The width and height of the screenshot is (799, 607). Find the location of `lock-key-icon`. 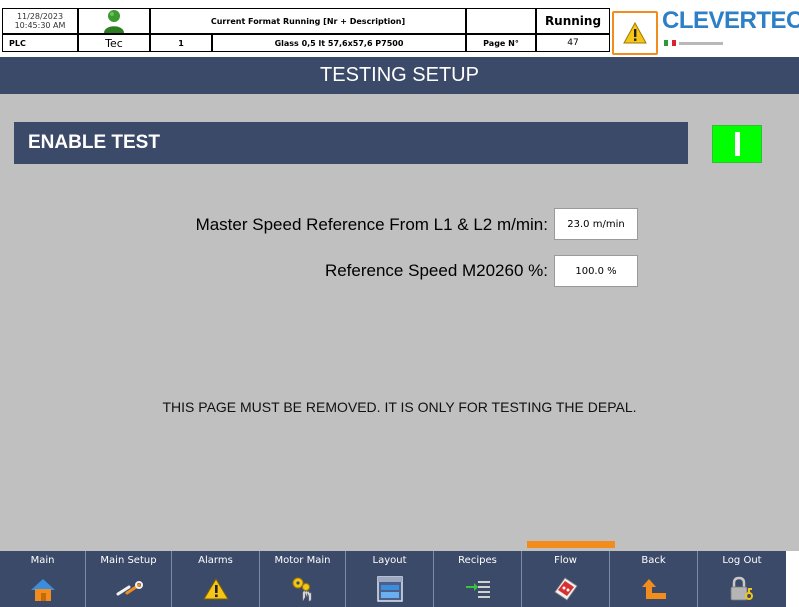

lock-key-icon is located at coordinates (742, 589).